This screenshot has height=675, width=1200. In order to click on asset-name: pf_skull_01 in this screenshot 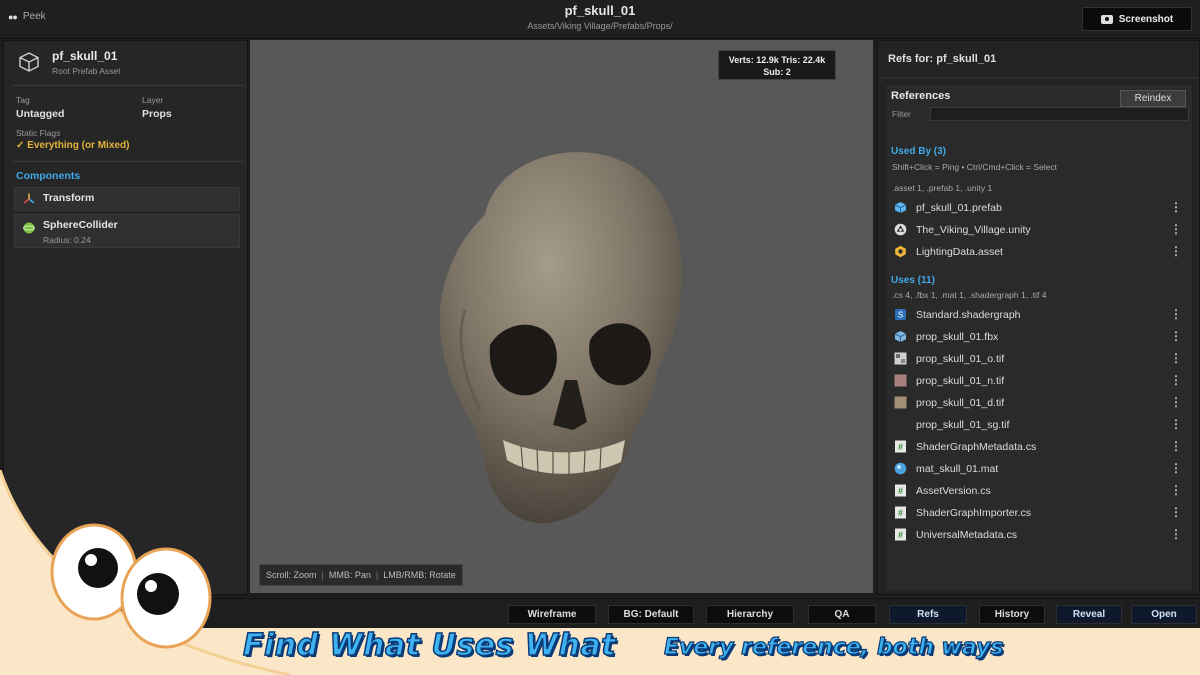, I will do `click(85, 56)`.